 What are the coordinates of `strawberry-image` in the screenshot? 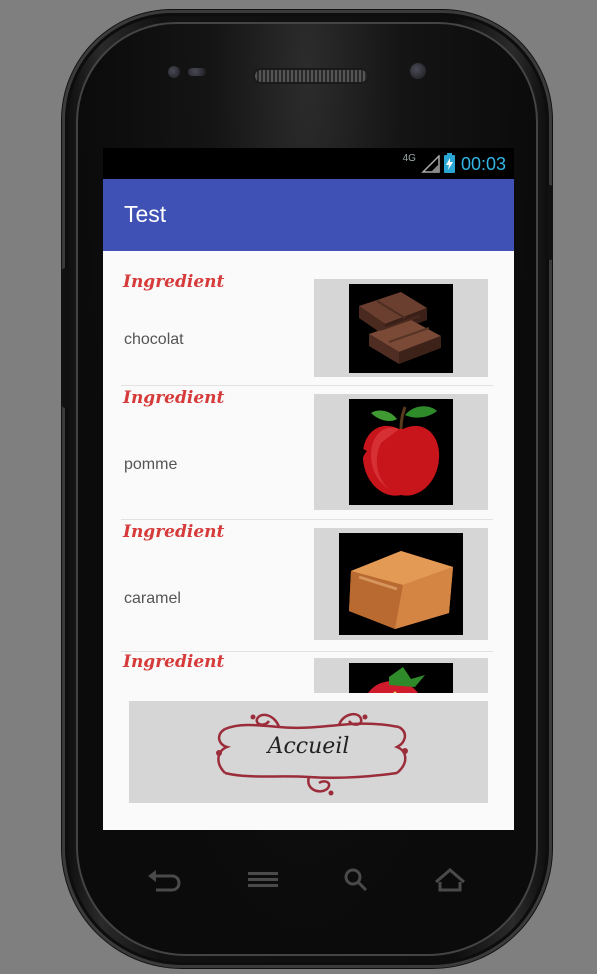 It's located at (401, 678).